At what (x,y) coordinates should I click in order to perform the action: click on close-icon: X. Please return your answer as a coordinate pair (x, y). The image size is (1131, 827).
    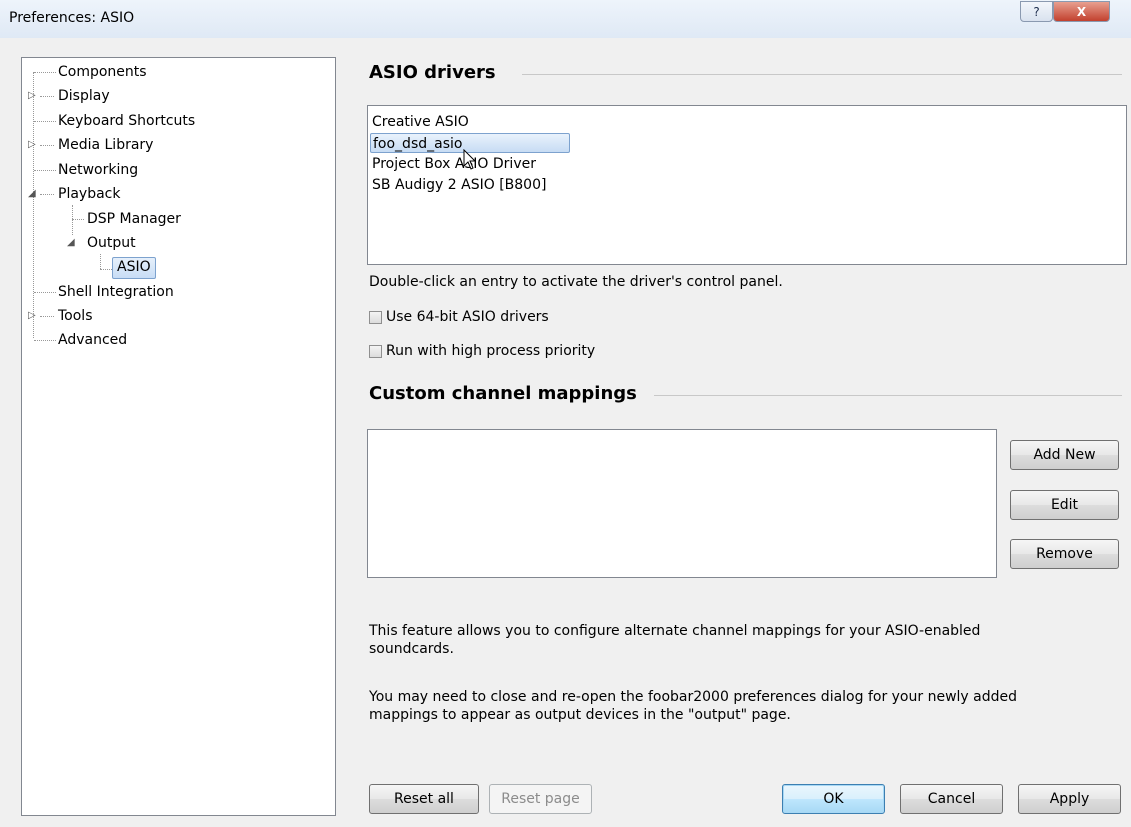
    Looking at the image, I should click on (1081, 11).